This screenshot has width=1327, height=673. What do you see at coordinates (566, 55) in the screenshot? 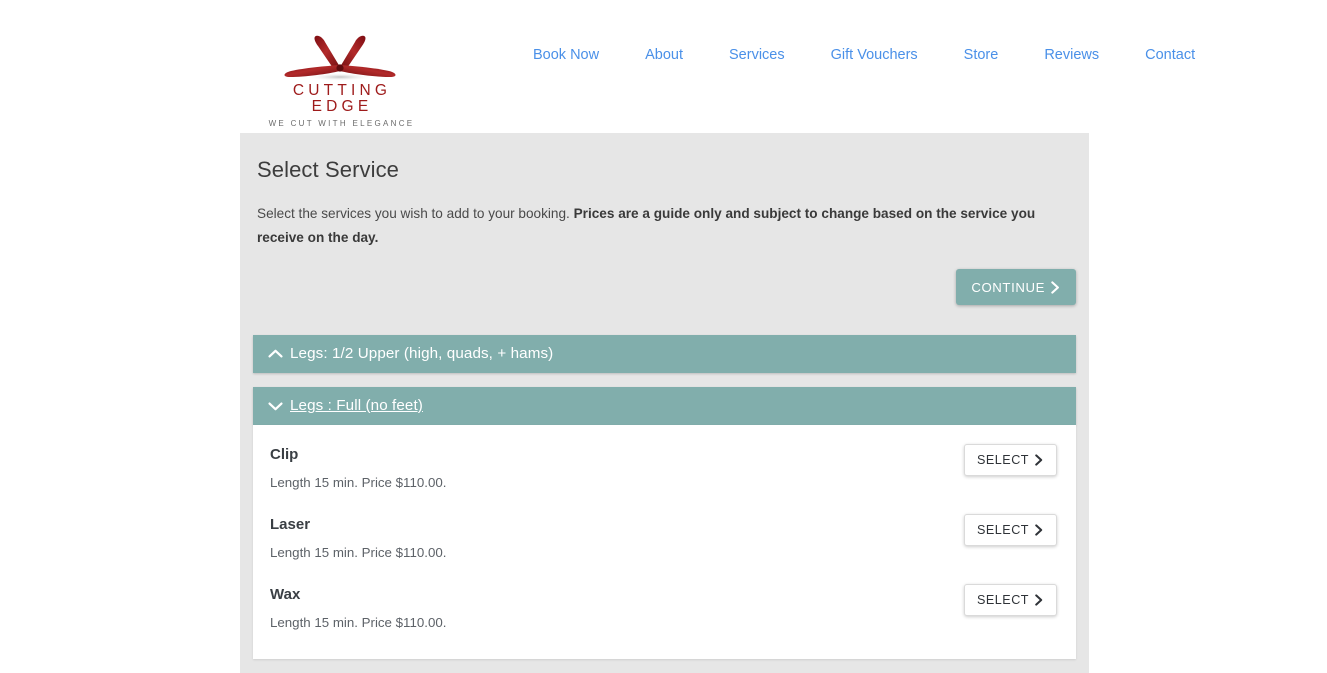
I see `nav-link-book-now: Book Now` at bounding box center [566, 55].